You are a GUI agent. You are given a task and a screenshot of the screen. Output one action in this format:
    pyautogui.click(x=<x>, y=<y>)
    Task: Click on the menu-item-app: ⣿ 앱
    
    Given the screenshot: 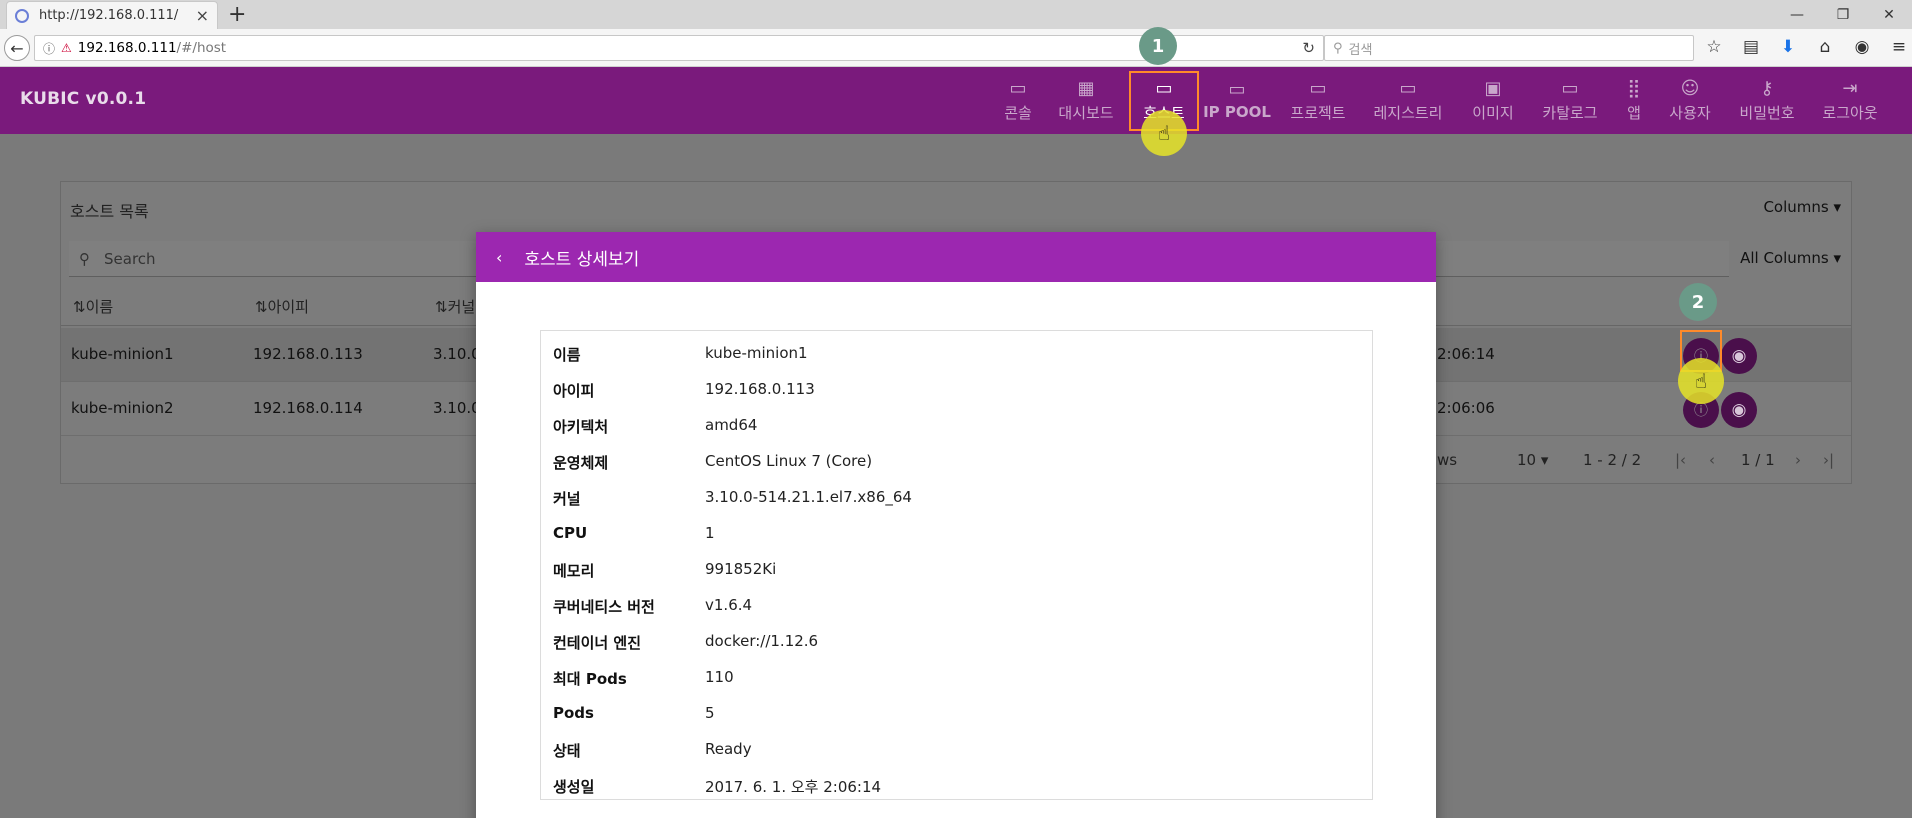 What is the action you would take?
    pyautogui.click(x=1634, y=100)
    